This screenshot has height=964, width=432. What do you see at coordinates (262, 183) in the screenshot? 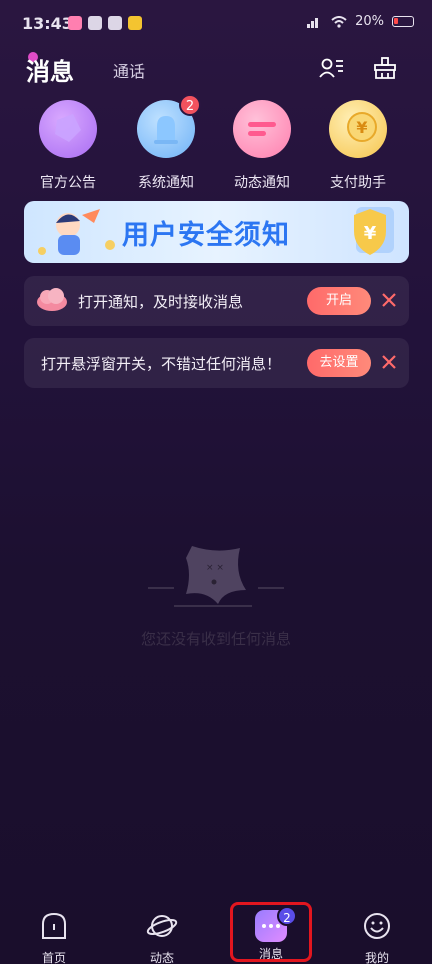
I see `quick-entry-label: 动态通知` at bounding box center [262, 183].